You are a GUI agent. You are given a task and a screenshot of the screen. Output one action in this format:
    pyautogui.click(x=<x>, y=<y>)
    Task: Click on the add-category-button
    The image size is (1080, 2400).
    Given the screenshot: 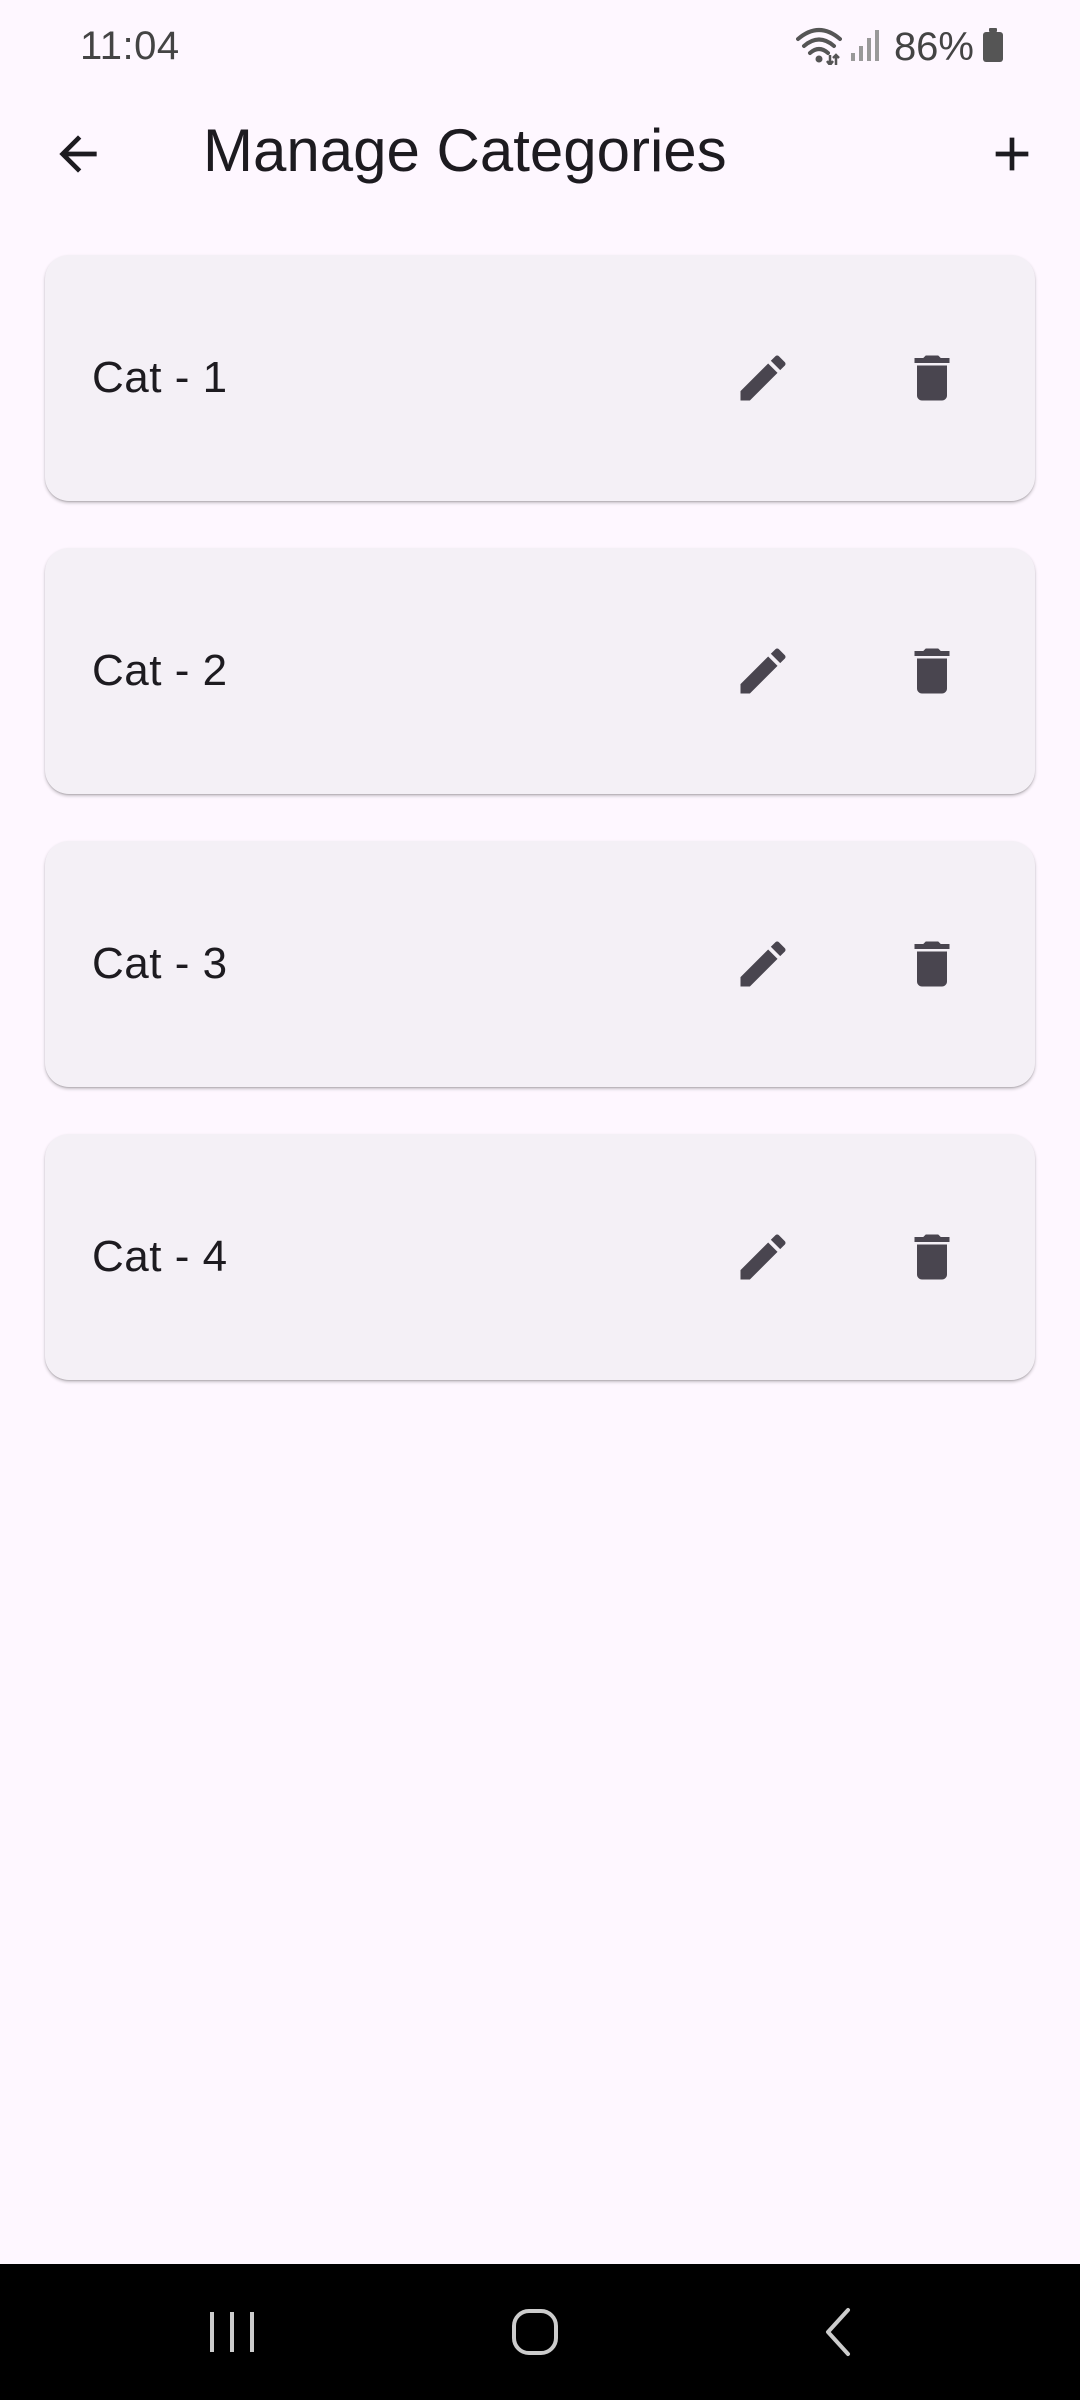 What is the action you would take?
    pyautogui.click(x=1012, y=154)
    